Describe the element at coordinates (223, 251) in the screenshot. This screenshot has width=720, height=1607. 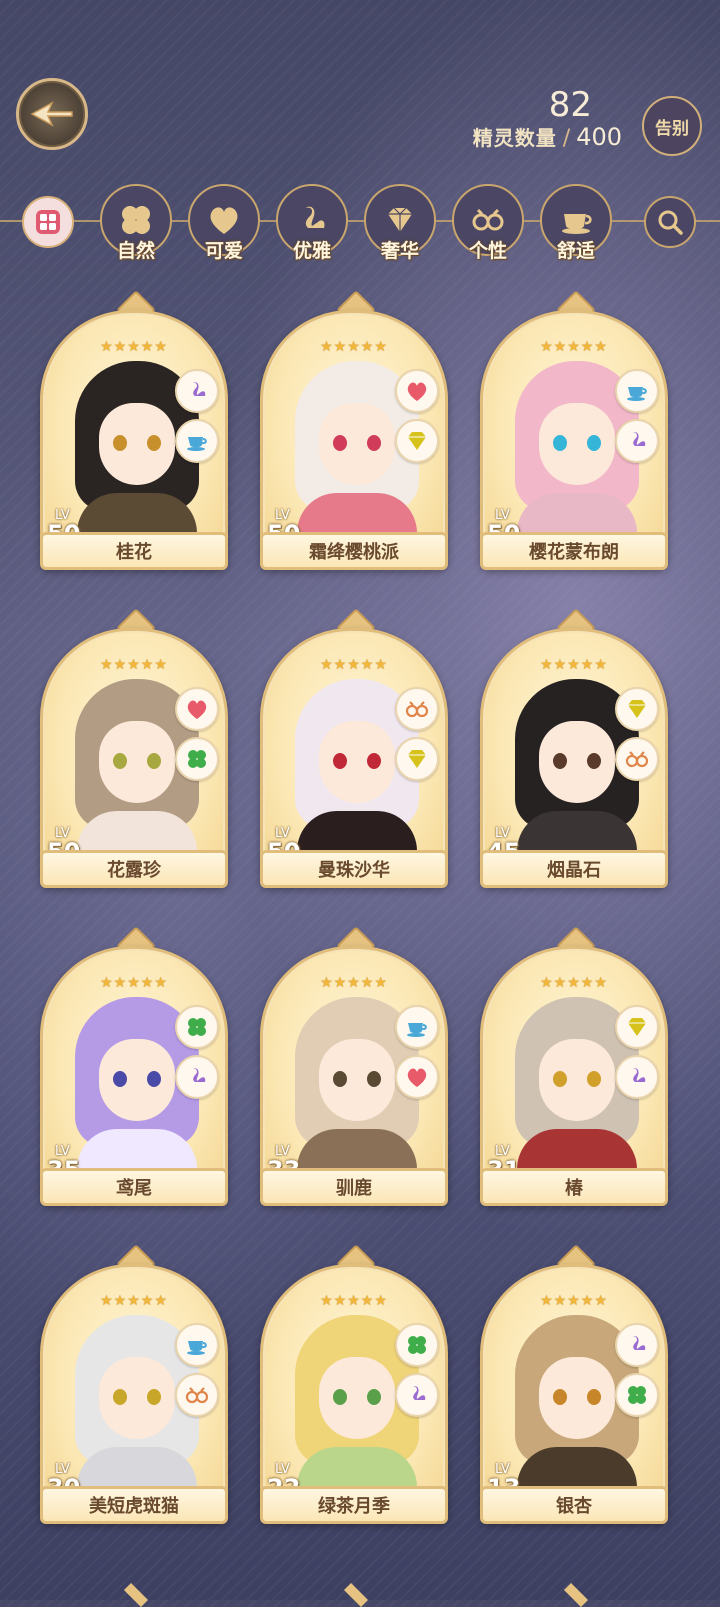
I see `filter-cute-label: 可爱` at that location.